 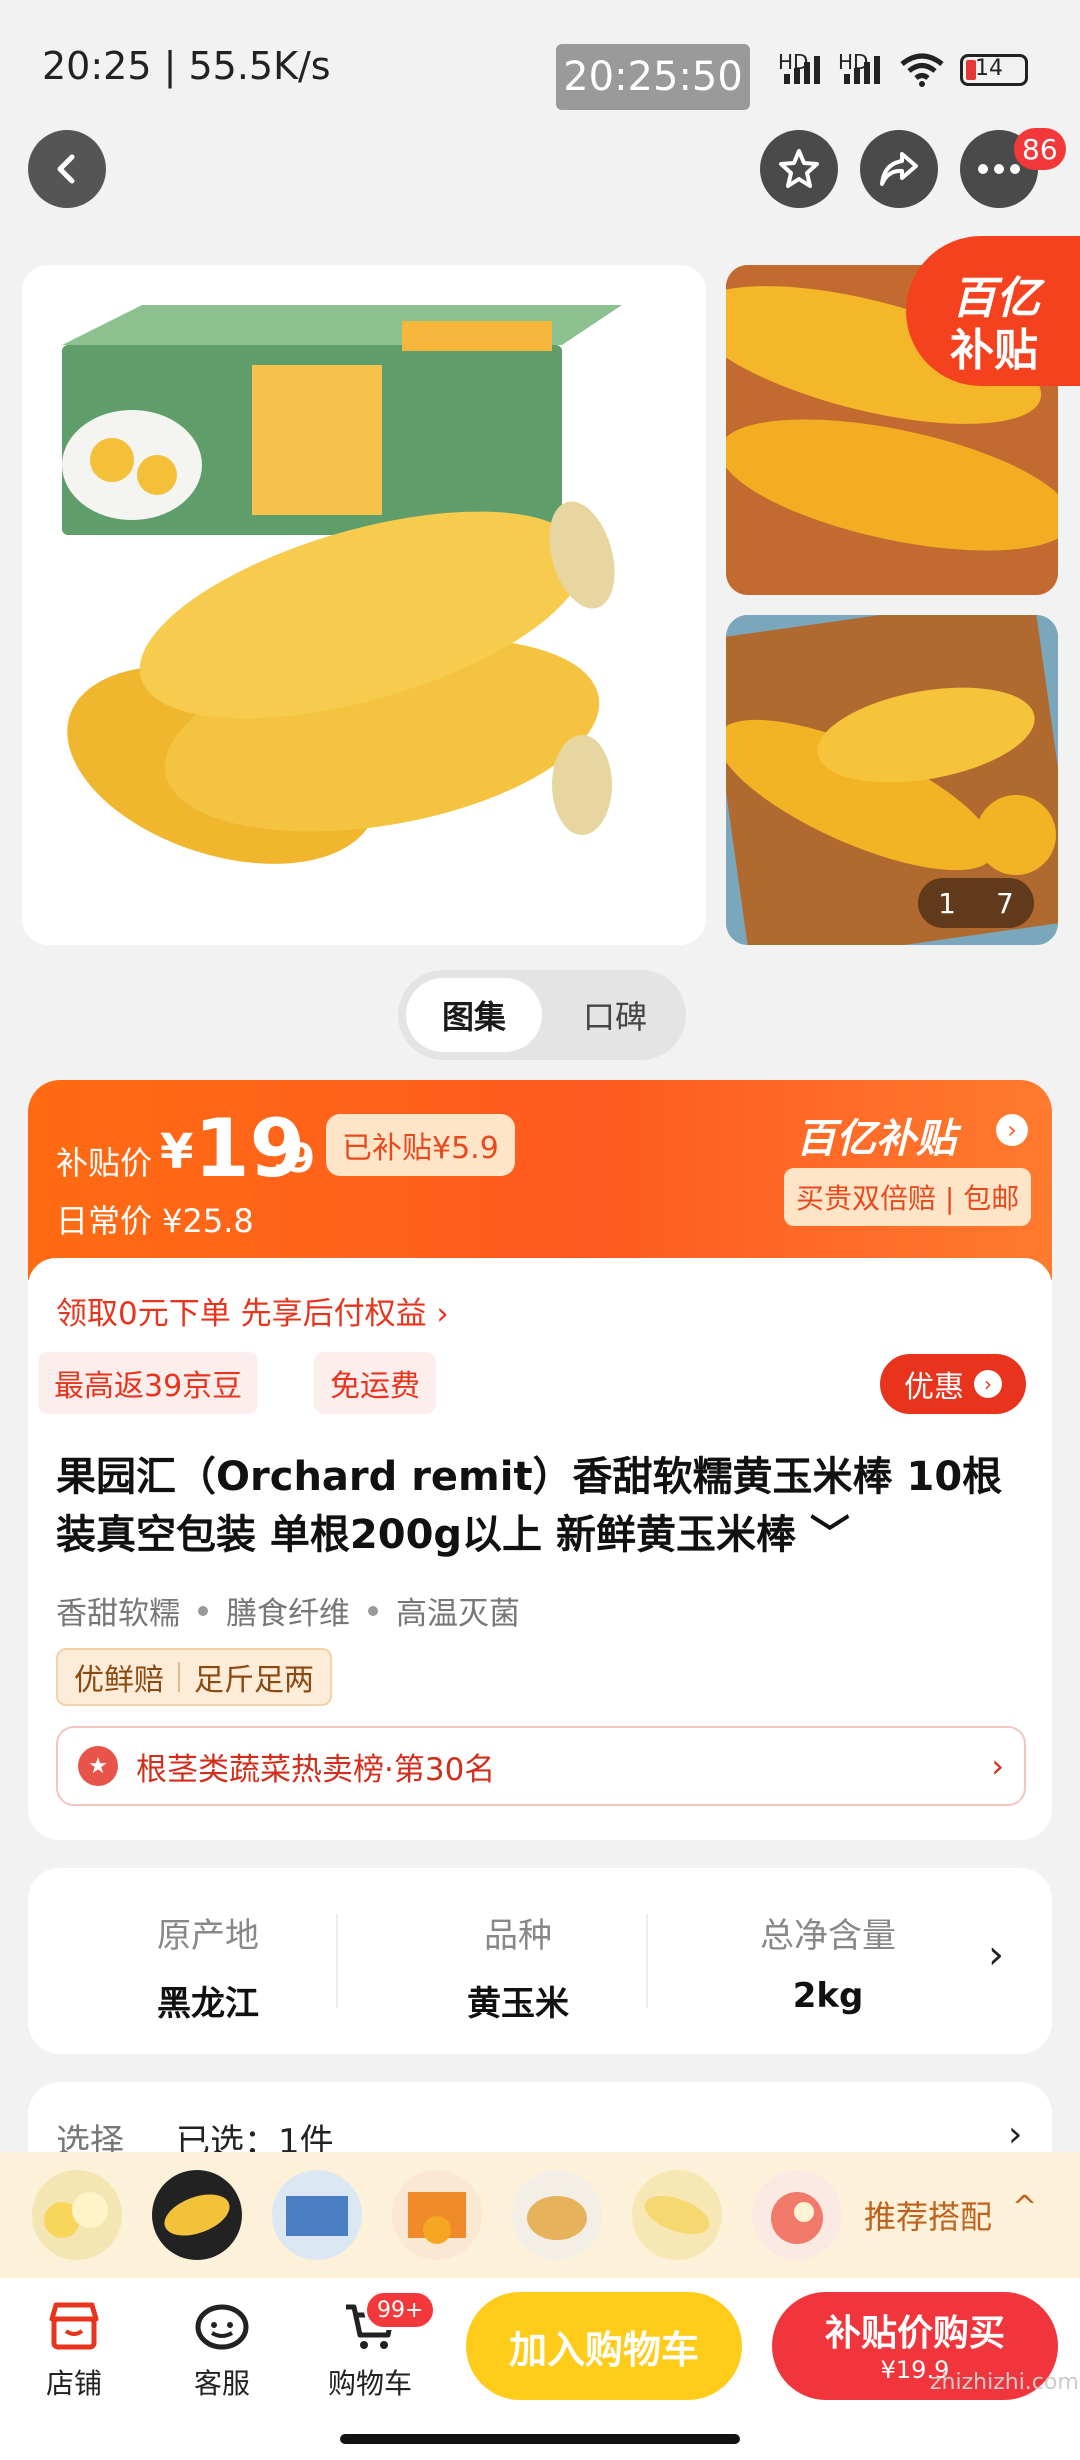 I want to click on attribute-origin: 原产地 黑龙江, so click(x=208, y=1961).